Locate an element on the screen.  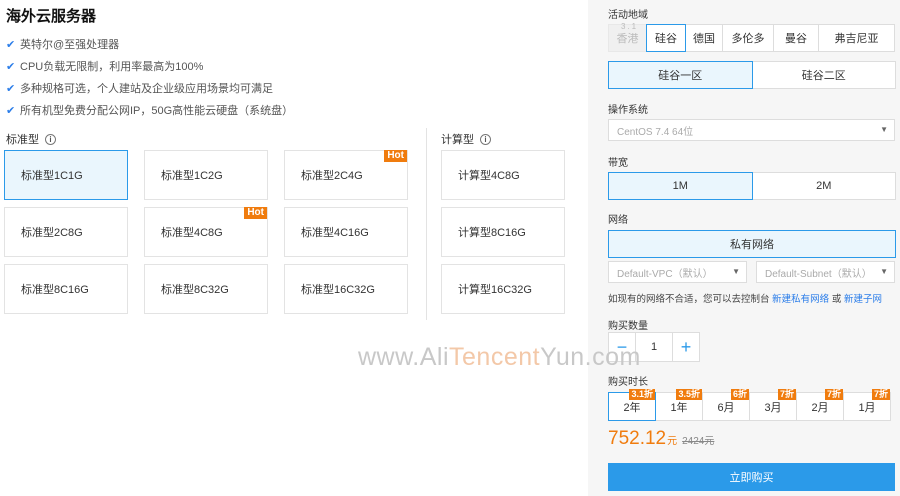
zone-option-2: 硅谷二区 is located at coordinates (823, 75).